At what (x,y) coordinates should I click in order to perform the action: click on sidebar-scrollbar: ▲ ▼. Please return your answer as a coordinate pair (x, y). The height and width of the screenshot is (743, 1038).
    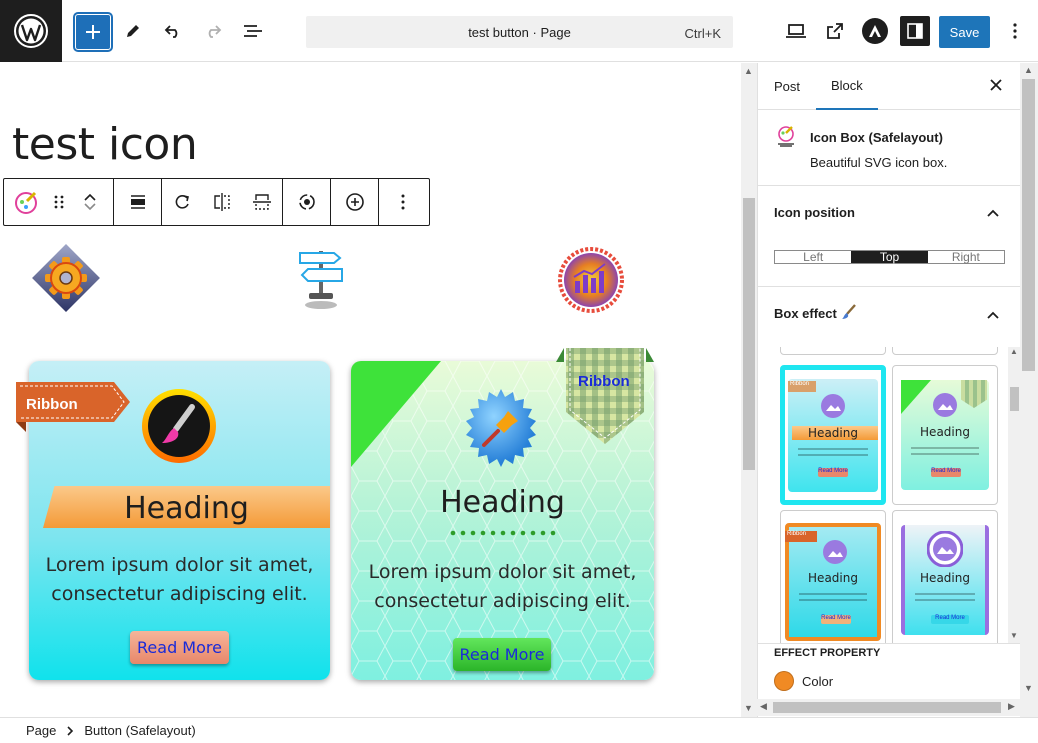
    Looking at the image, I should click on (1029, 390).